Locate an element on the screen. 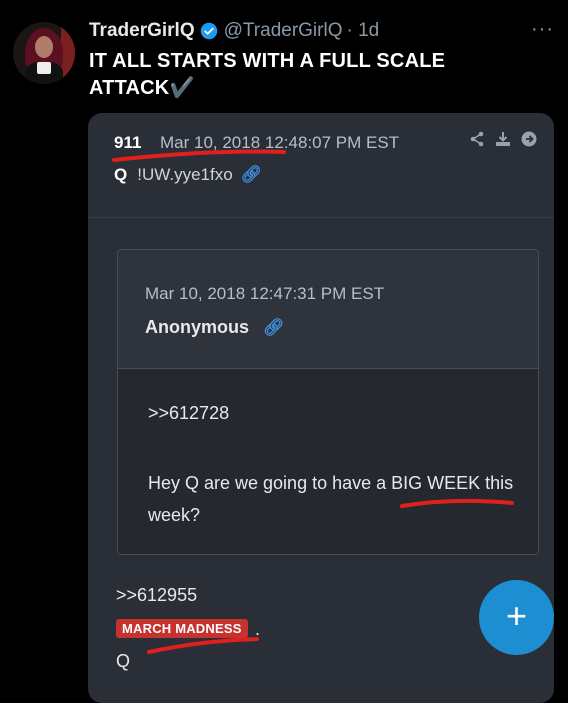 This screenshot has height=703, width=568. quoted-post-date: Mar 10, 2018 12:47:31 PM EST is located at coordinates (265, 293).